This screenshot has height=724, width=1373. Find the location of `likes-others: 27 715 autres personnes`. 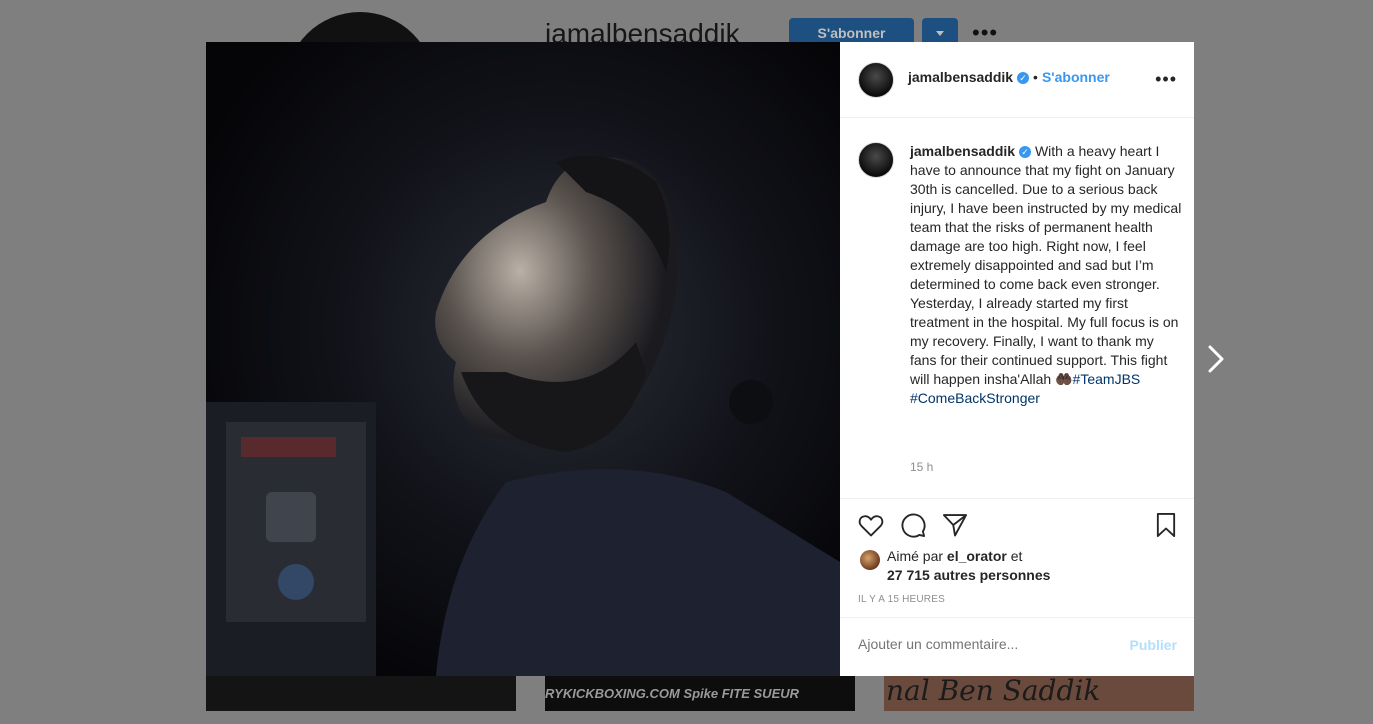

likes-others: 27 715 autres personnes is located at coordinates (968, 575).